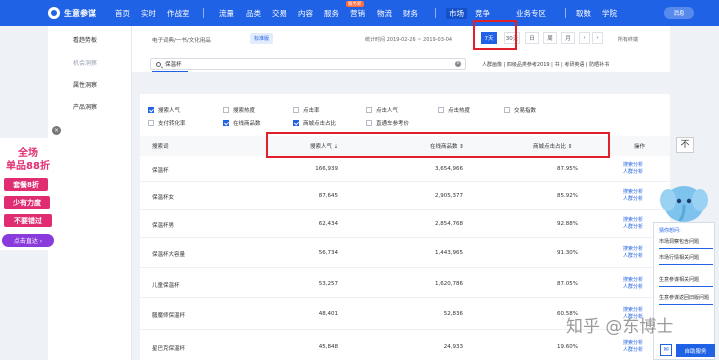 This screenshot has width=719, height=360. What do you see at coordinates (85, 106) in the screenshot?
I see `sidebar-item-product: 产品洞察` at bounding box center [85, 106].